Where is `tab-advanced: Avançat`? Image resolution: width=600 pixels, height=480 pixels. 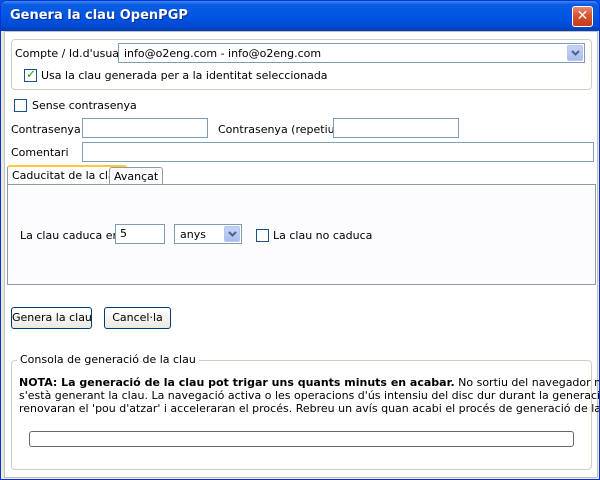
tab-advanced: Avançat is located at coordinates (136, 176).